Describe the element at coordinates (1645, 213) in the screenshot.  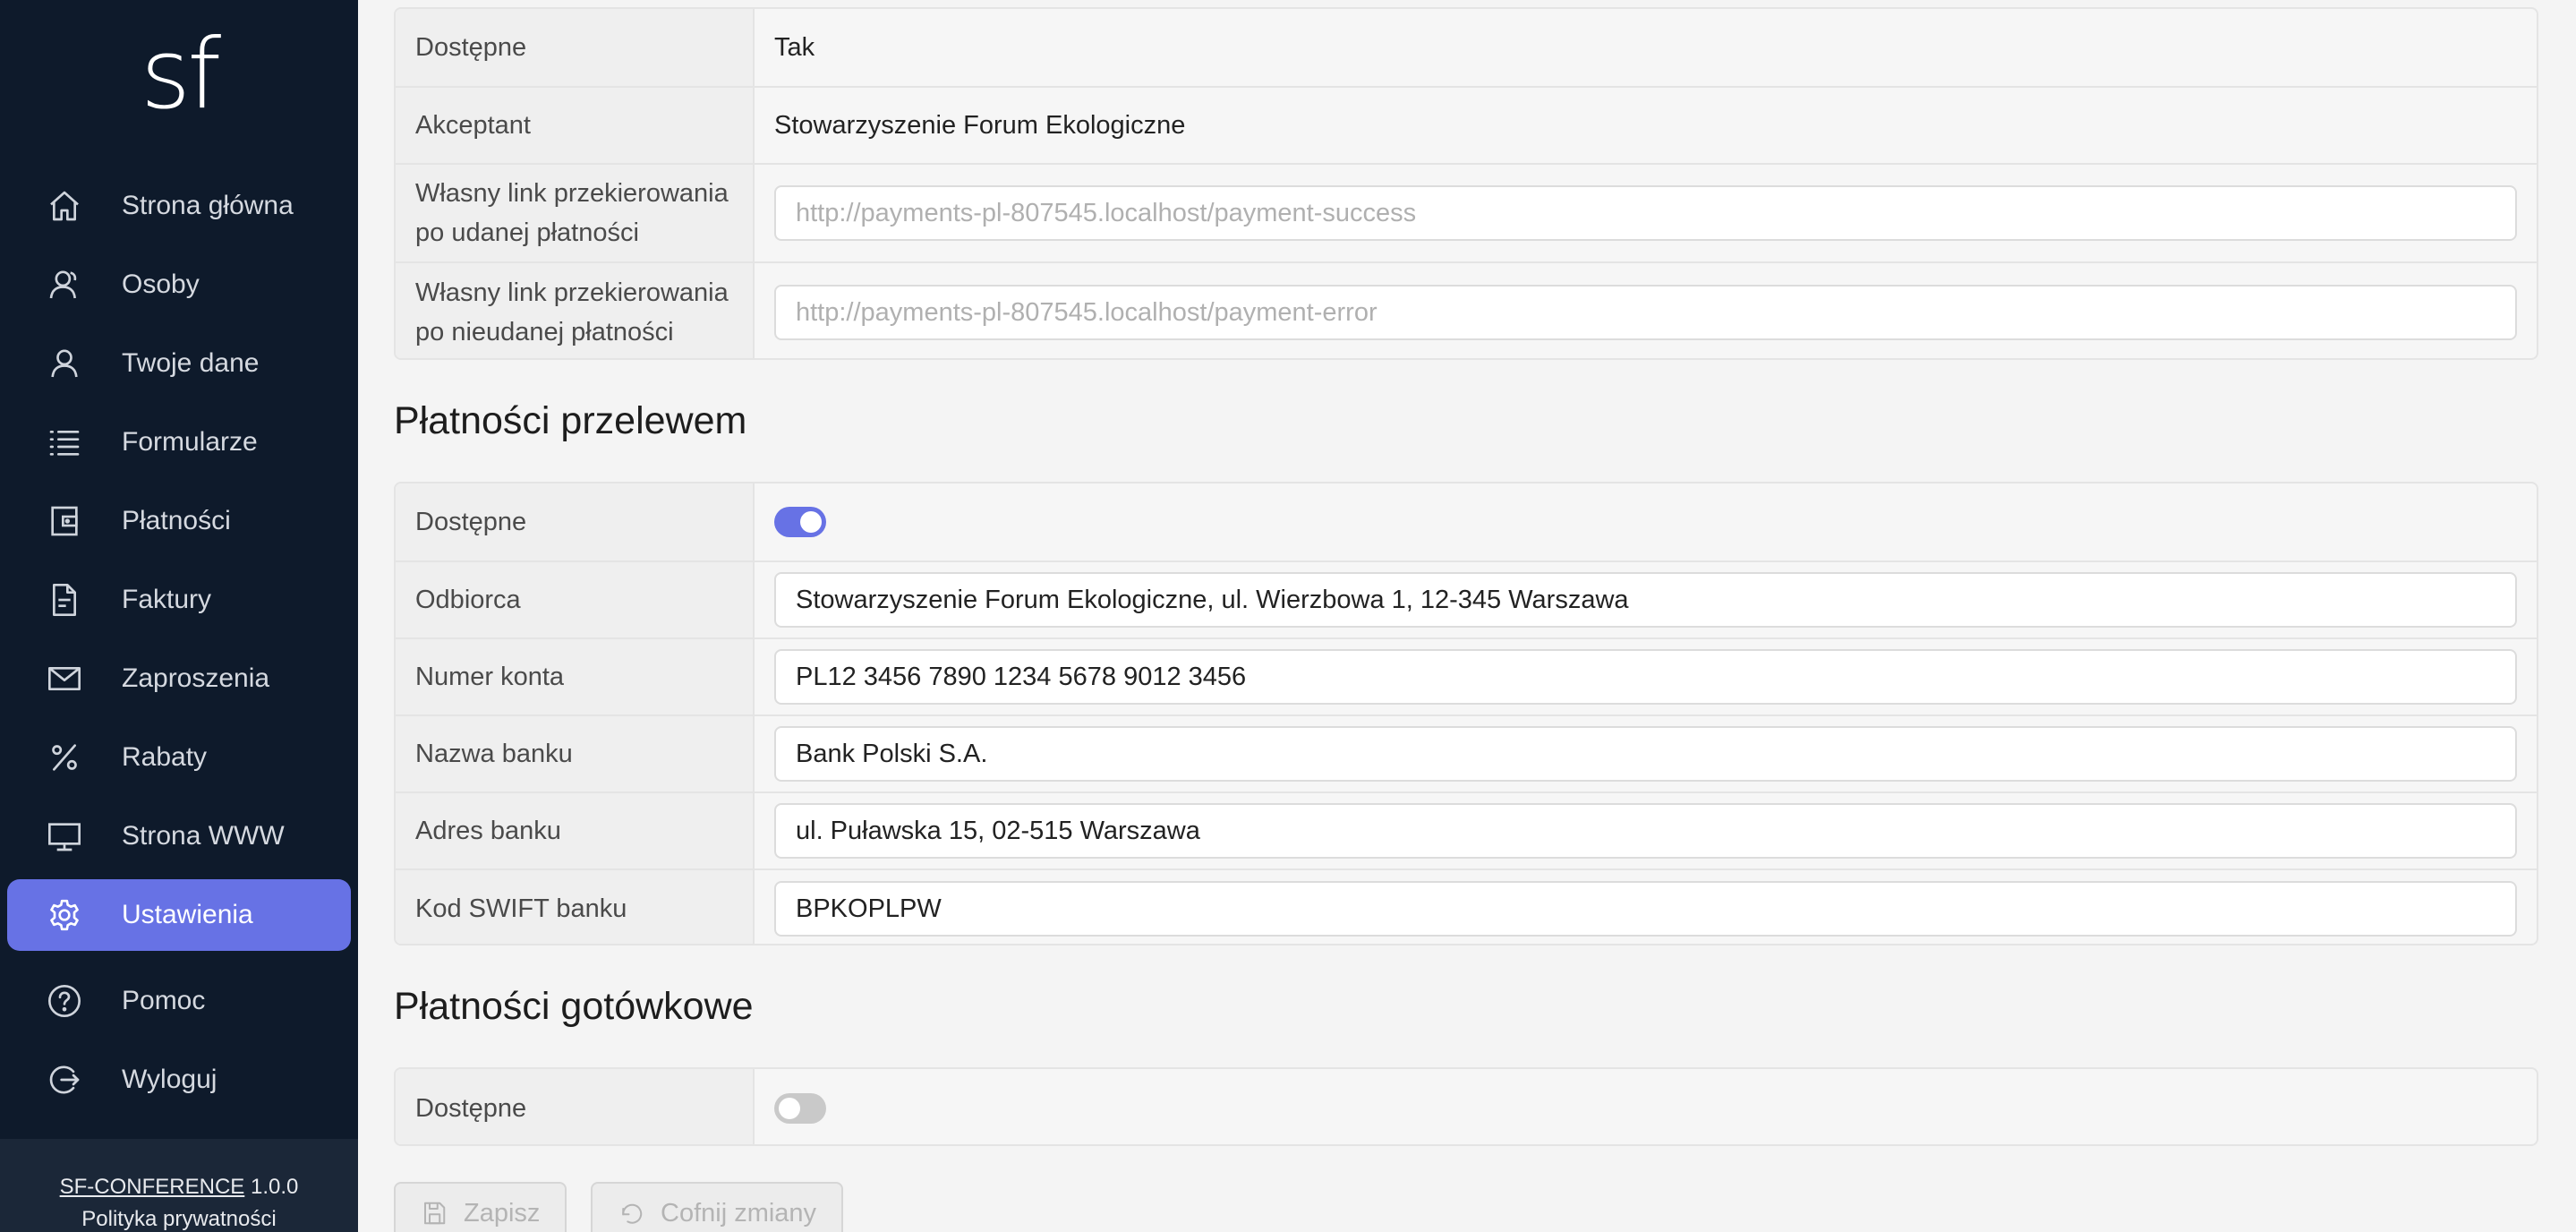
I see `success-redirect-input` at that location.